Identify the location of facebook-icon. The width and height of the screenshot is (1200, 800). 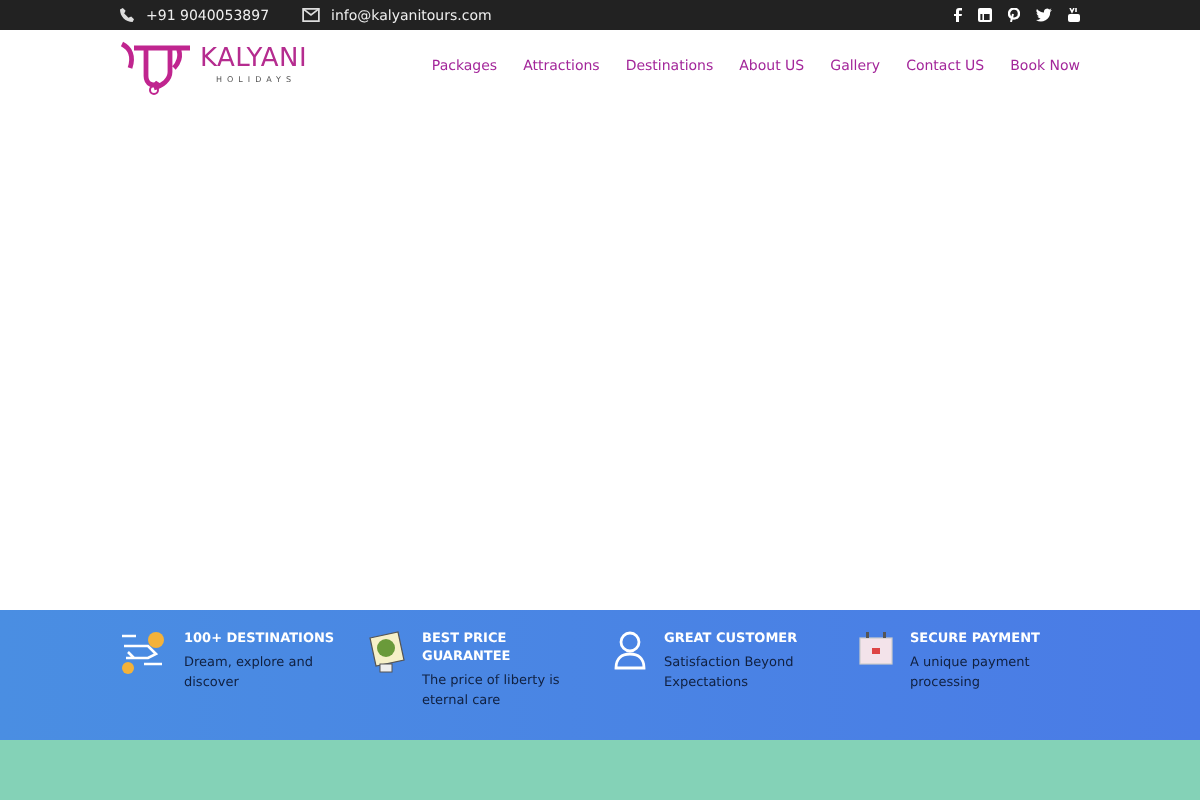
(958, 15).